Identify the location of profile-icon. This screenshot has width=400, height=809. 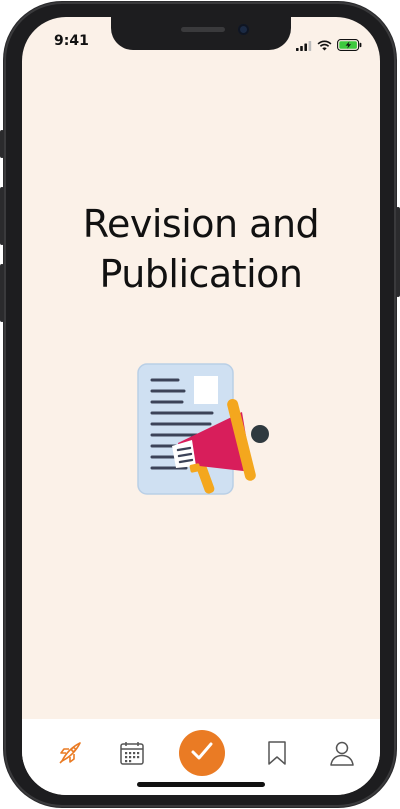
(342, 755).